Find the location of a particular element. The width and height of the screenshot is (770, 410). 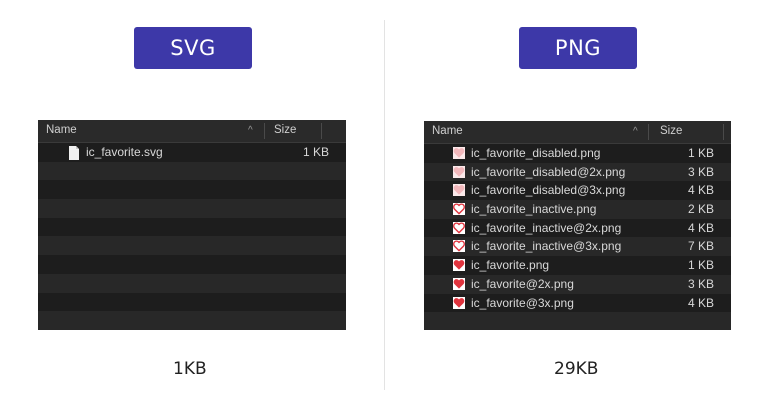

file-name: ic_favorite.svg is located at coordinates (124, 152).